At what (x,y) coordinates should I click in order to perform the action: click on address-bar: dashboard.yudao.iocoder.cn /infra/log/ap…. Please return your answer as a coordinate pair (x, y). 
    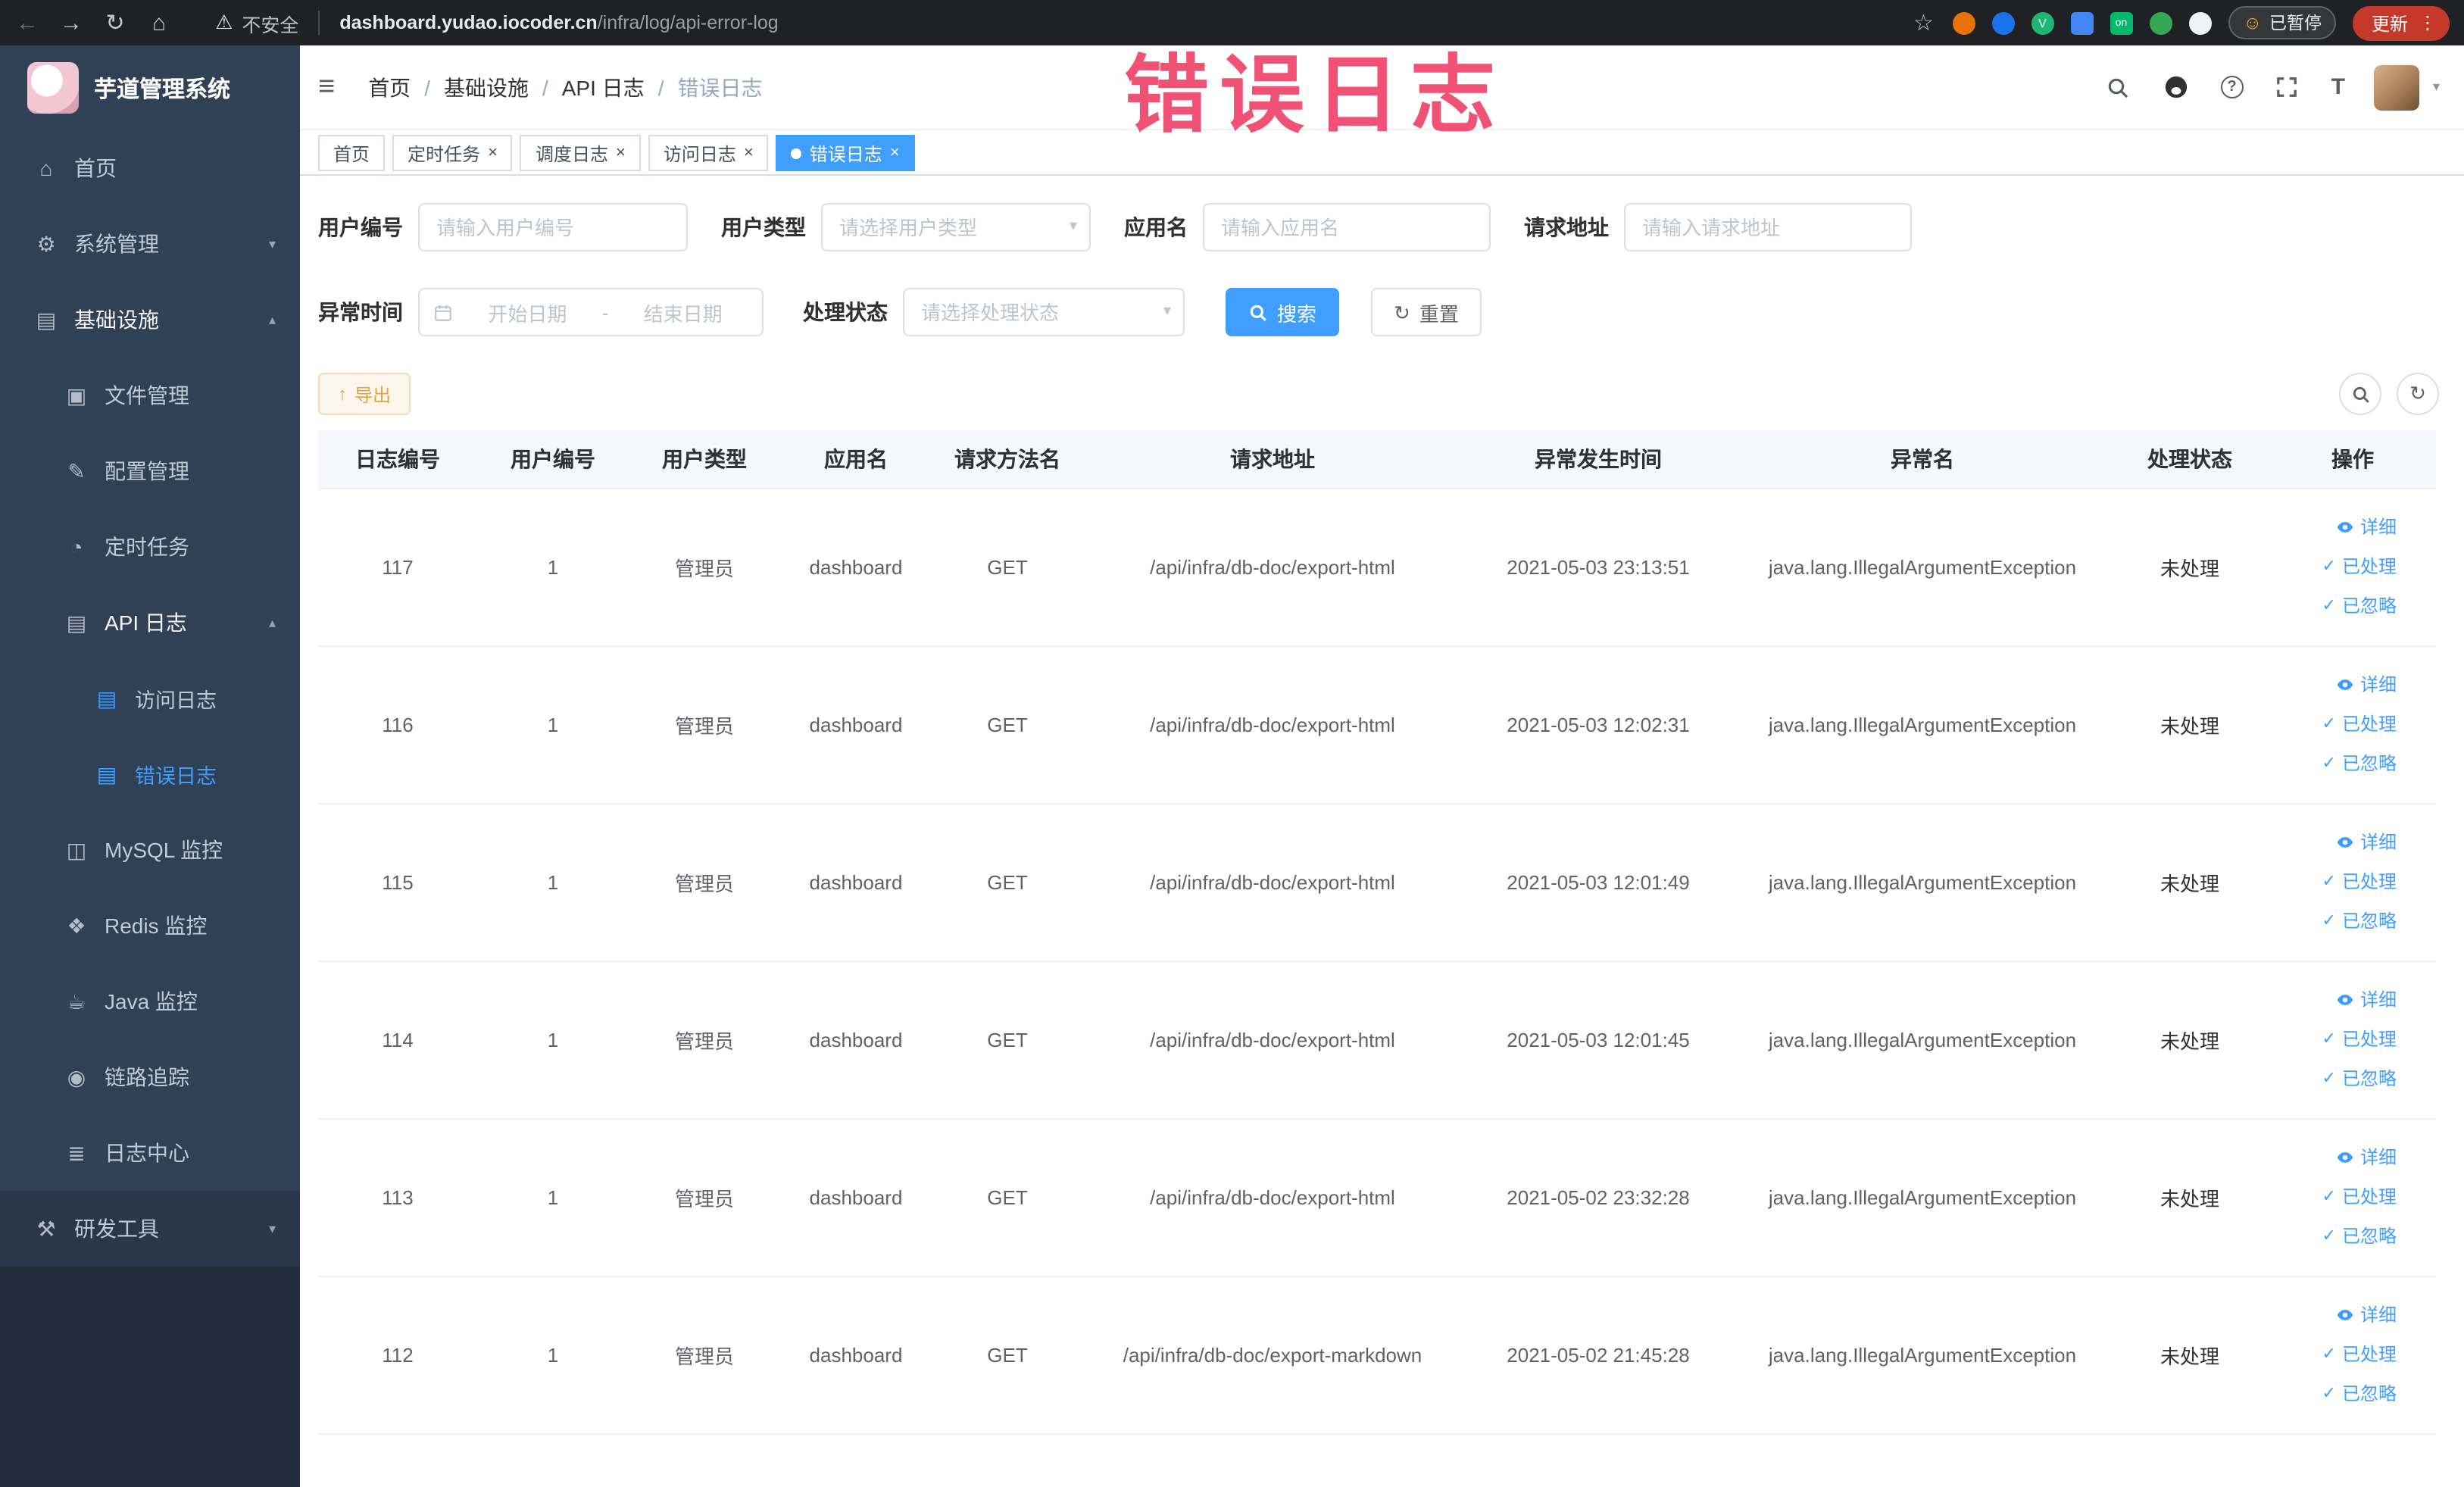
    Looking at the image, I should click on (558, 22).